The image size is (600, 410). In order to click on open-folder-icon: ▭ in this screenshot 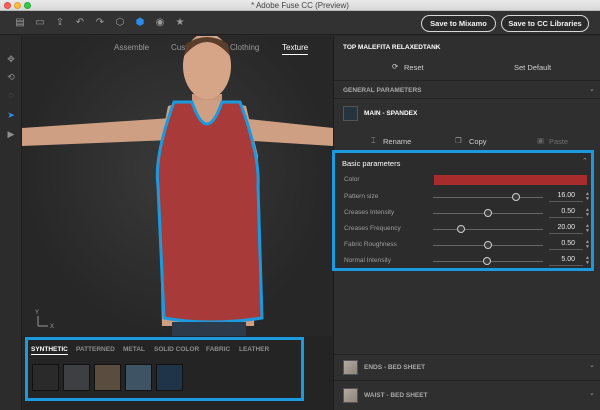, I will do `click(40, 23)`.